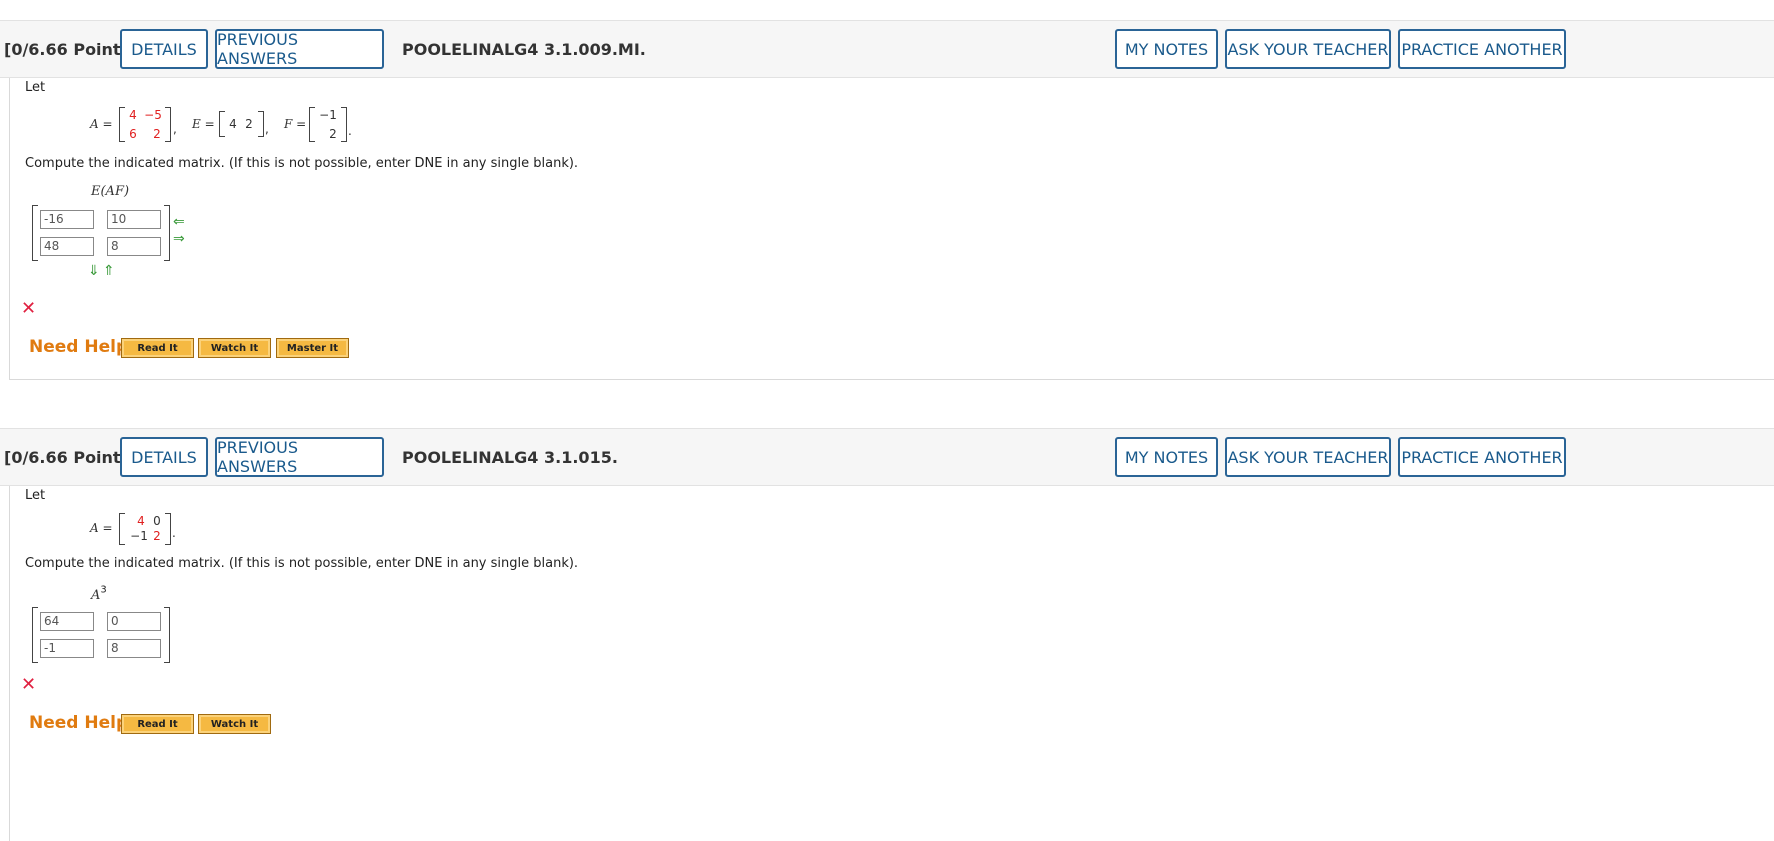  What do you see at coordinates (157, 521) in the screenshot?
I see `matrix-a-cell: 0` at bounding box center [157, 521].